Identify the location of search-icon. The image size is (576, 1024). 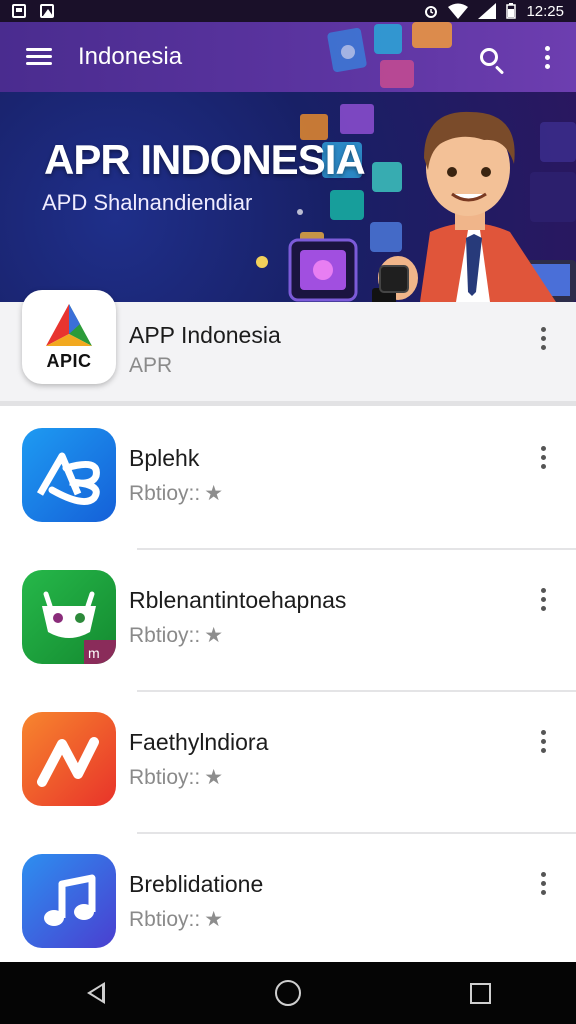
(489, 57).